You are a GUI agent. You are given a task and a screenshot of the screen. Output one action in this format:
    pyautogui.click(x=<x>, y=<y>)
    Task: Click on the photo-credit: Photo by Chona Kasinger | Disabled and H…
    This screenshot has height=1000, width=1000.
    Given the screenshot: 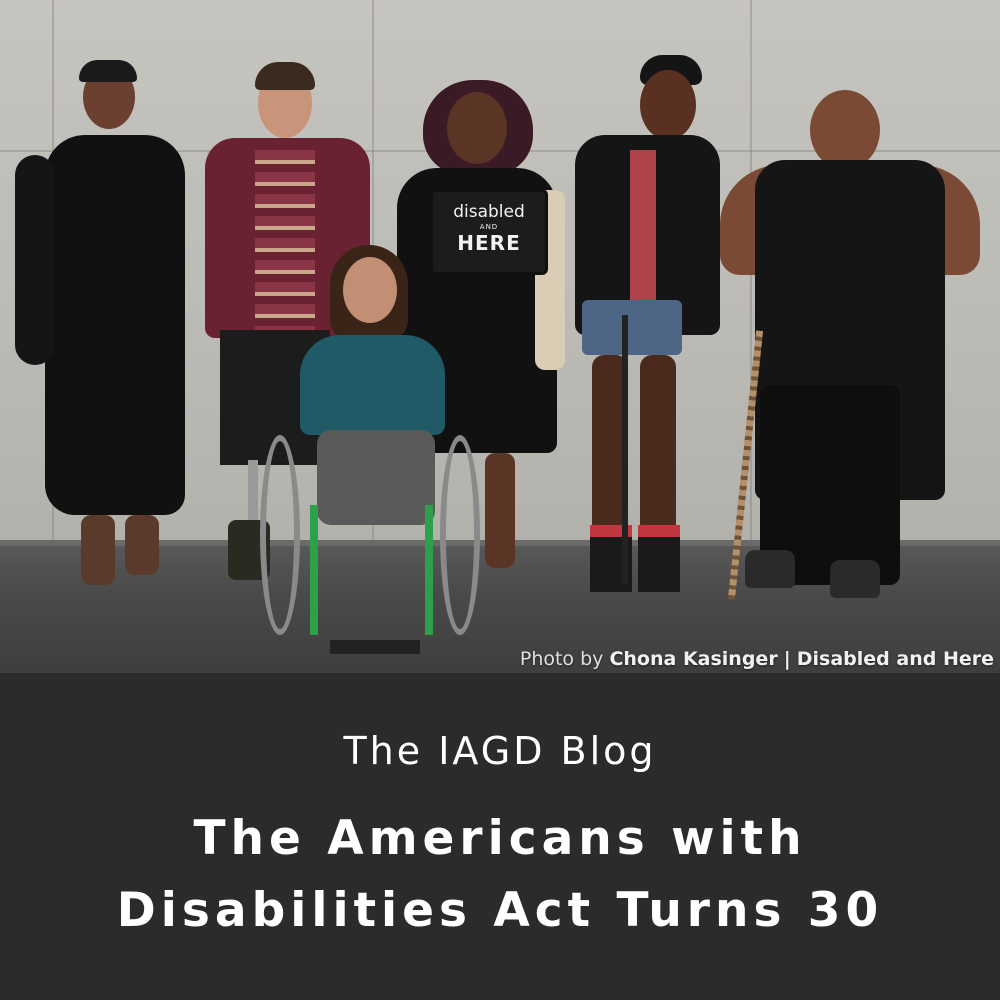 What is the action you would take?
    pyautogui.click(x=757, y=659)
    